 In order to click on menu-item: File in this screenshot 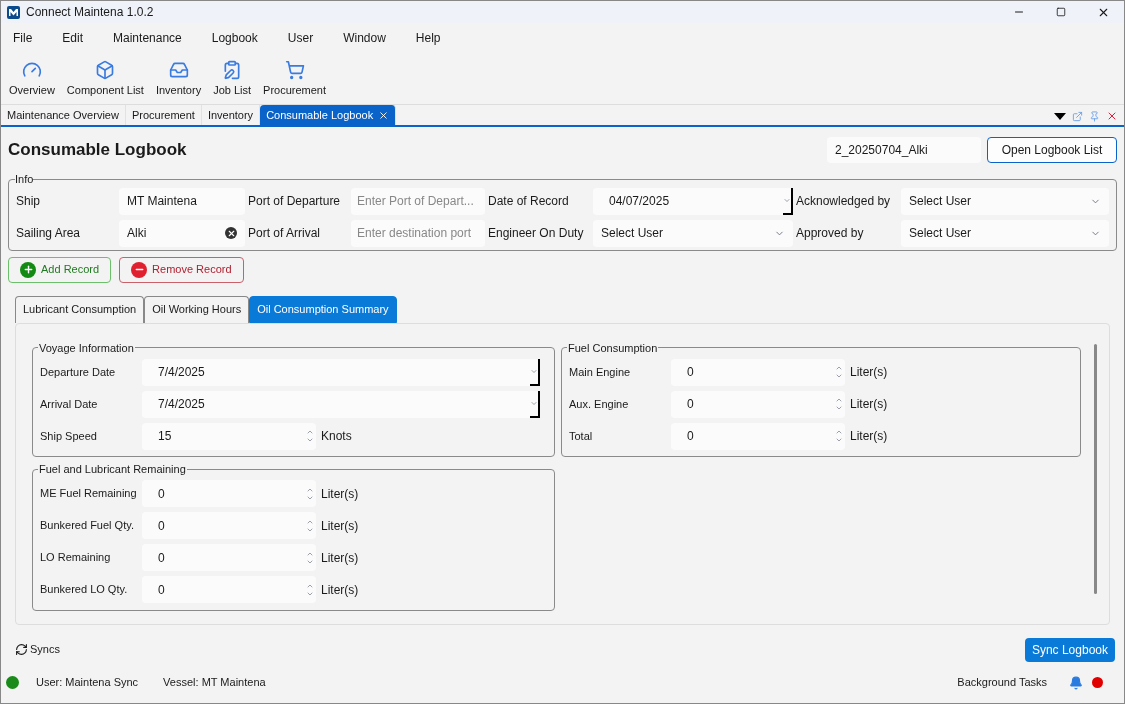, I will do `click(23, 38)`.